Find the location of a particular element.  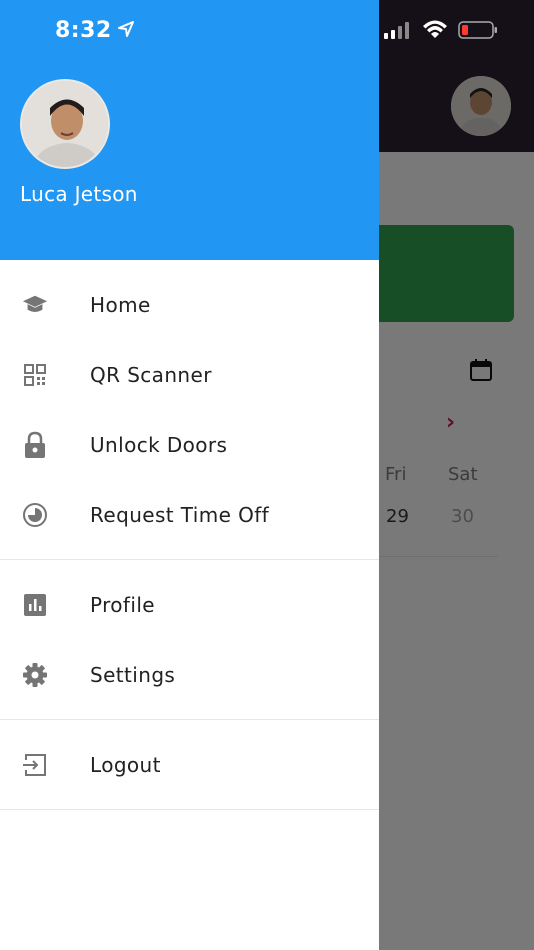

logout-icon is located at coordinates (35, 765).